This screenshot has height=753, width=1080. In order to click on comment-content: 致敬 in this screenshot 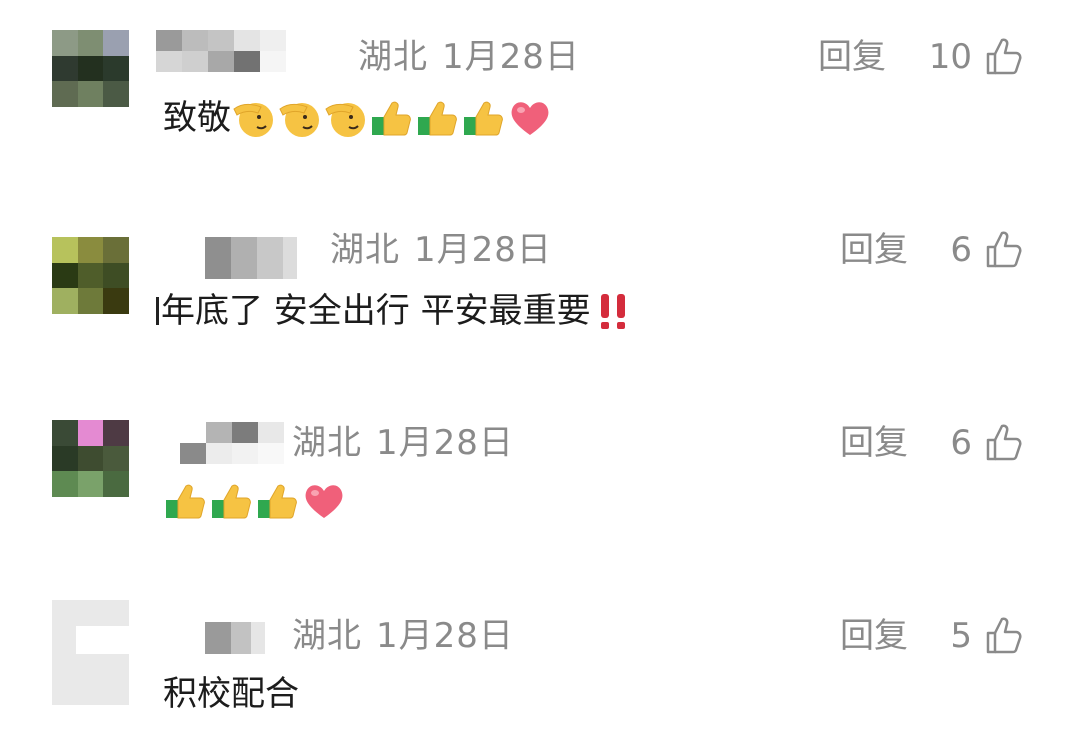, I will do `click(358, 118)`.